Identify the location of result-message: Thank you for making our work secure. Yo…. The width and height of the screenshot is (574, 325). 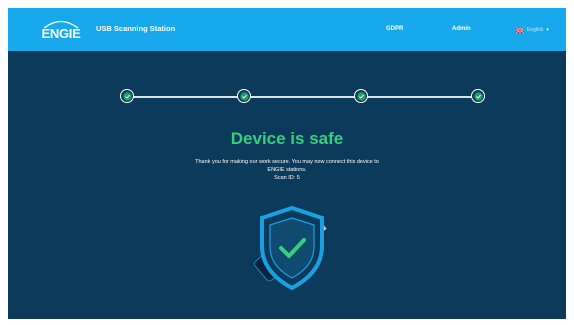
(287, 166).